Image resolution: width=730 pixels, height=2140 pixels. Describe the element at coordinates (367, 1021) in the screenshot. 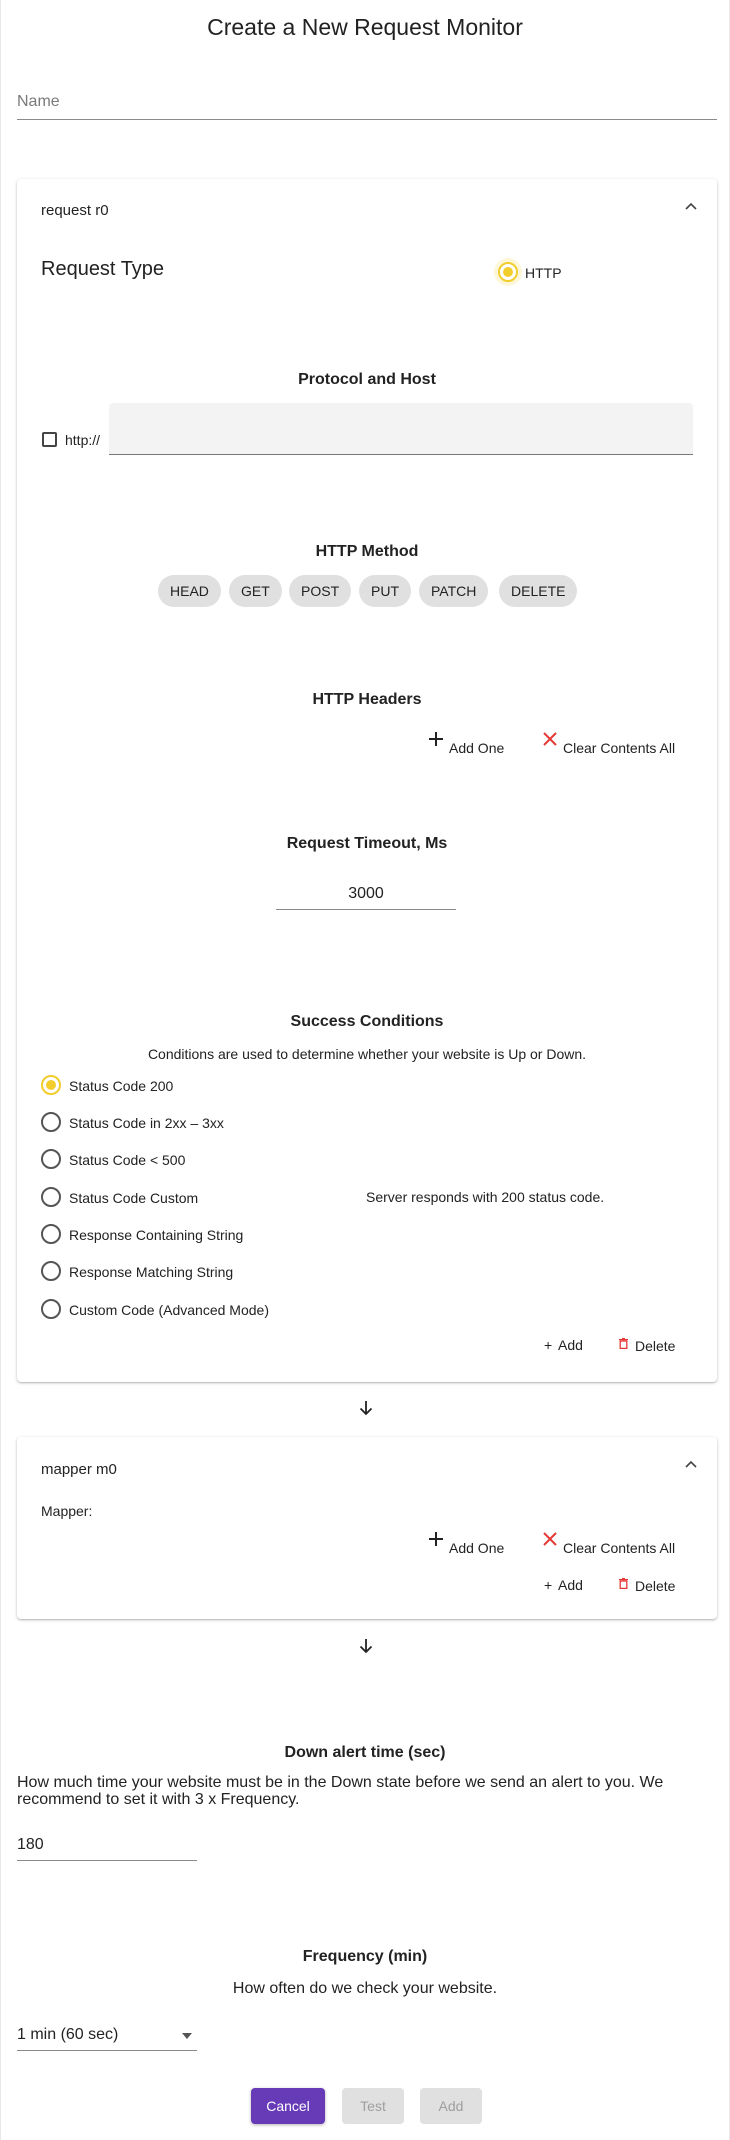

I see `success-conditions-heading: Success Conditions` at that location.